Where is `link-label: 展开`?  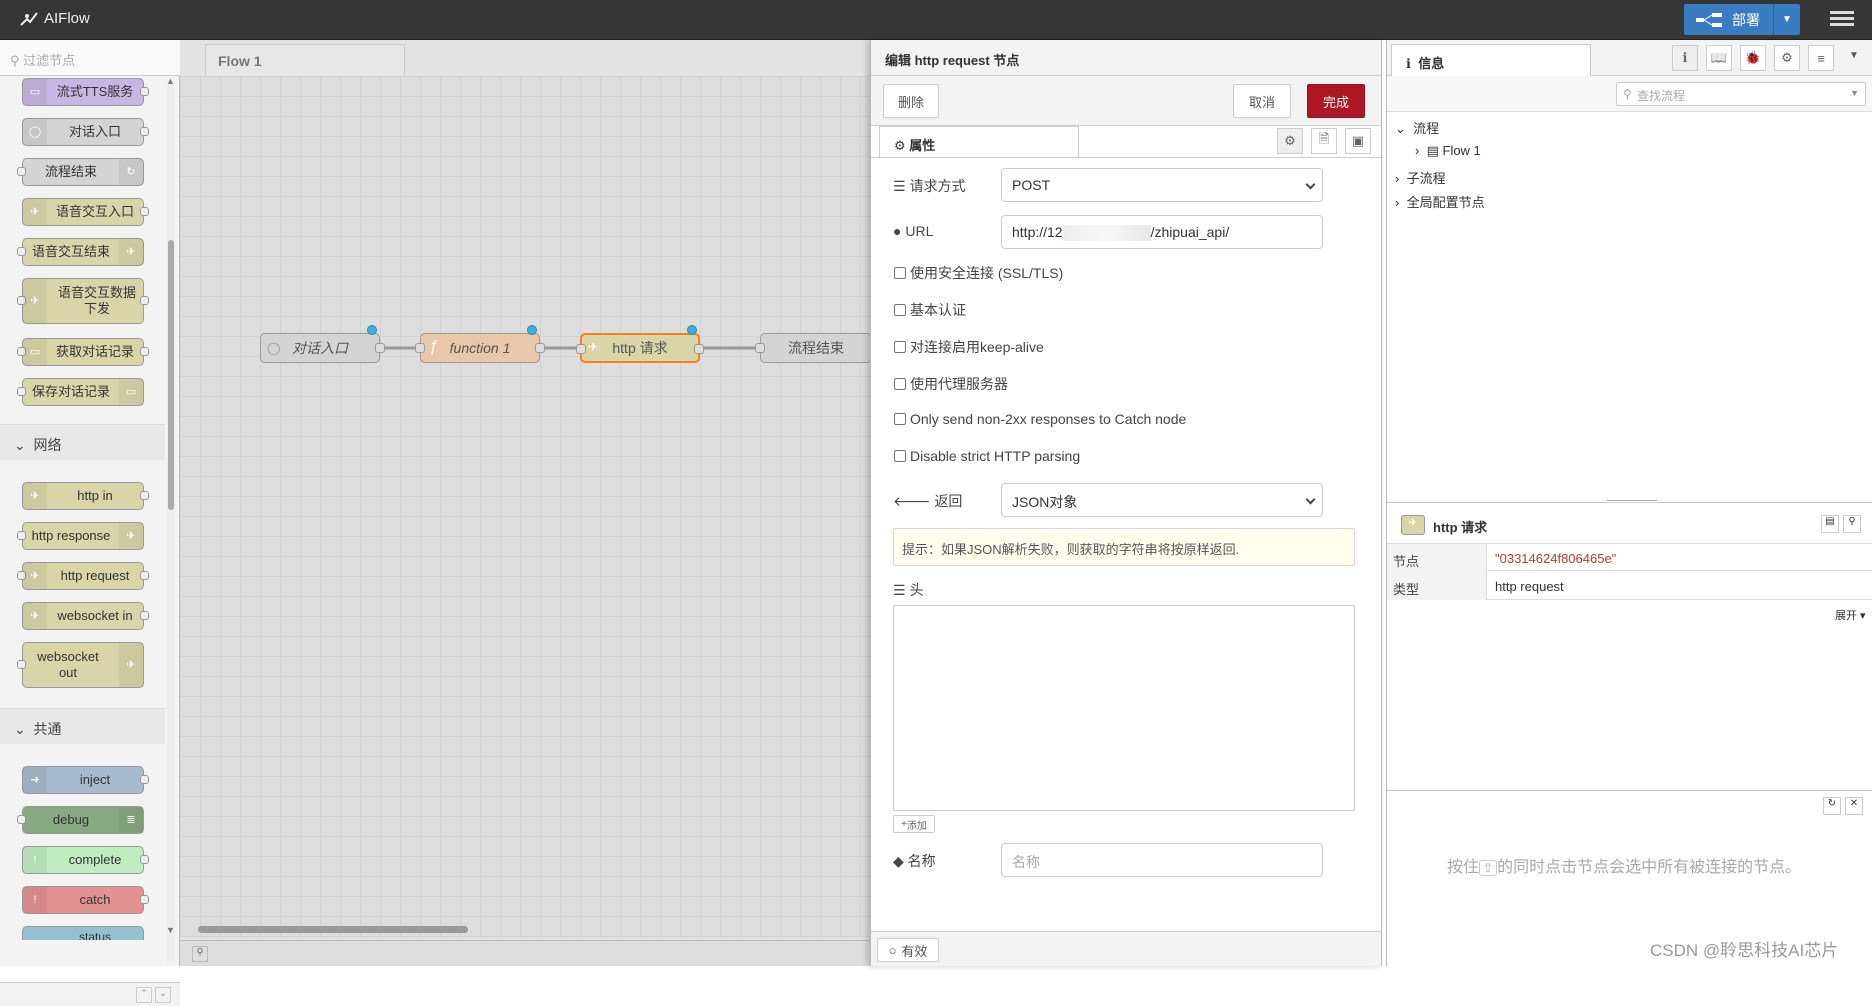
link-label: 展开 is located at coordinates (1846, 616).